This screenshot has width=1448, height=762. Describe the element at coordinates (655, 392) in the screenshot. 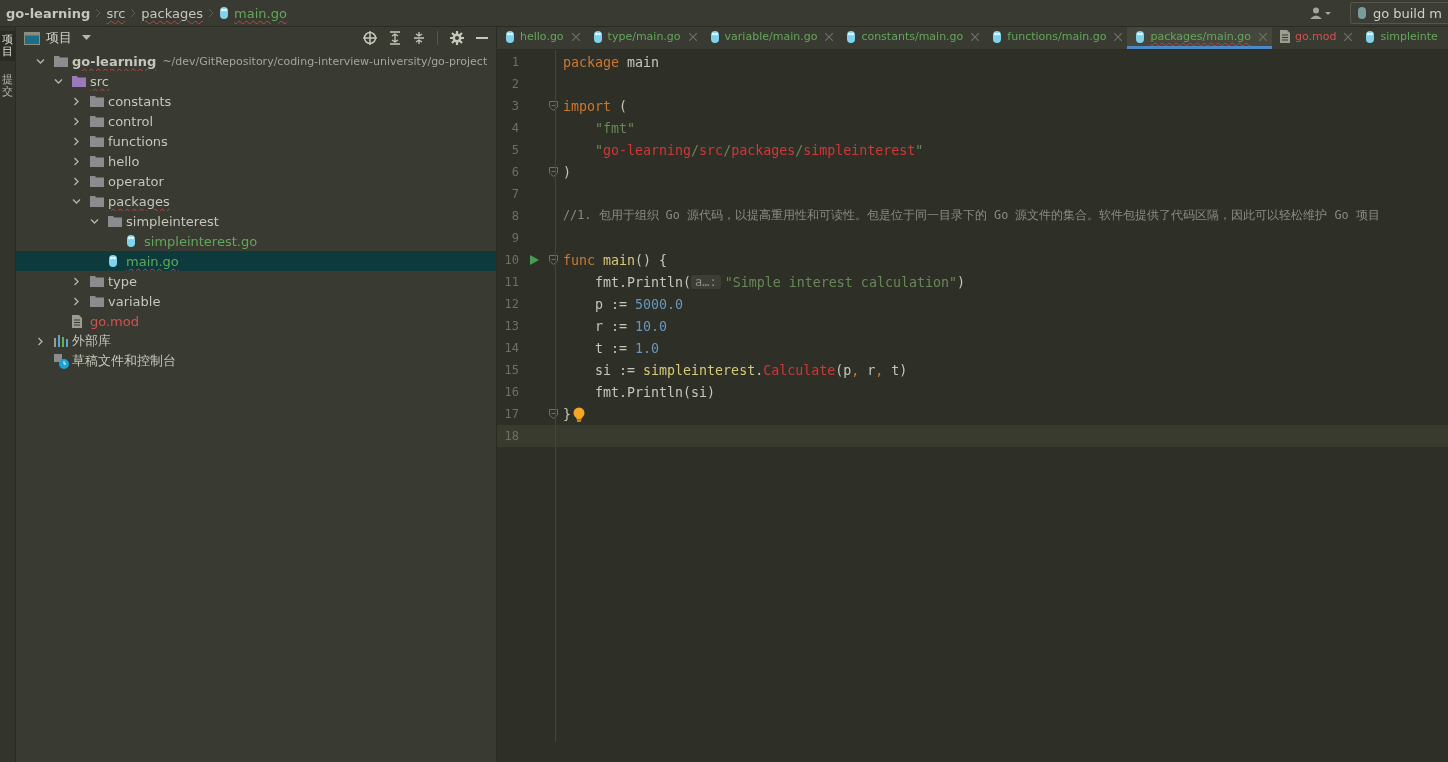

I see `code-token: fmt.Println(si)` at that location.